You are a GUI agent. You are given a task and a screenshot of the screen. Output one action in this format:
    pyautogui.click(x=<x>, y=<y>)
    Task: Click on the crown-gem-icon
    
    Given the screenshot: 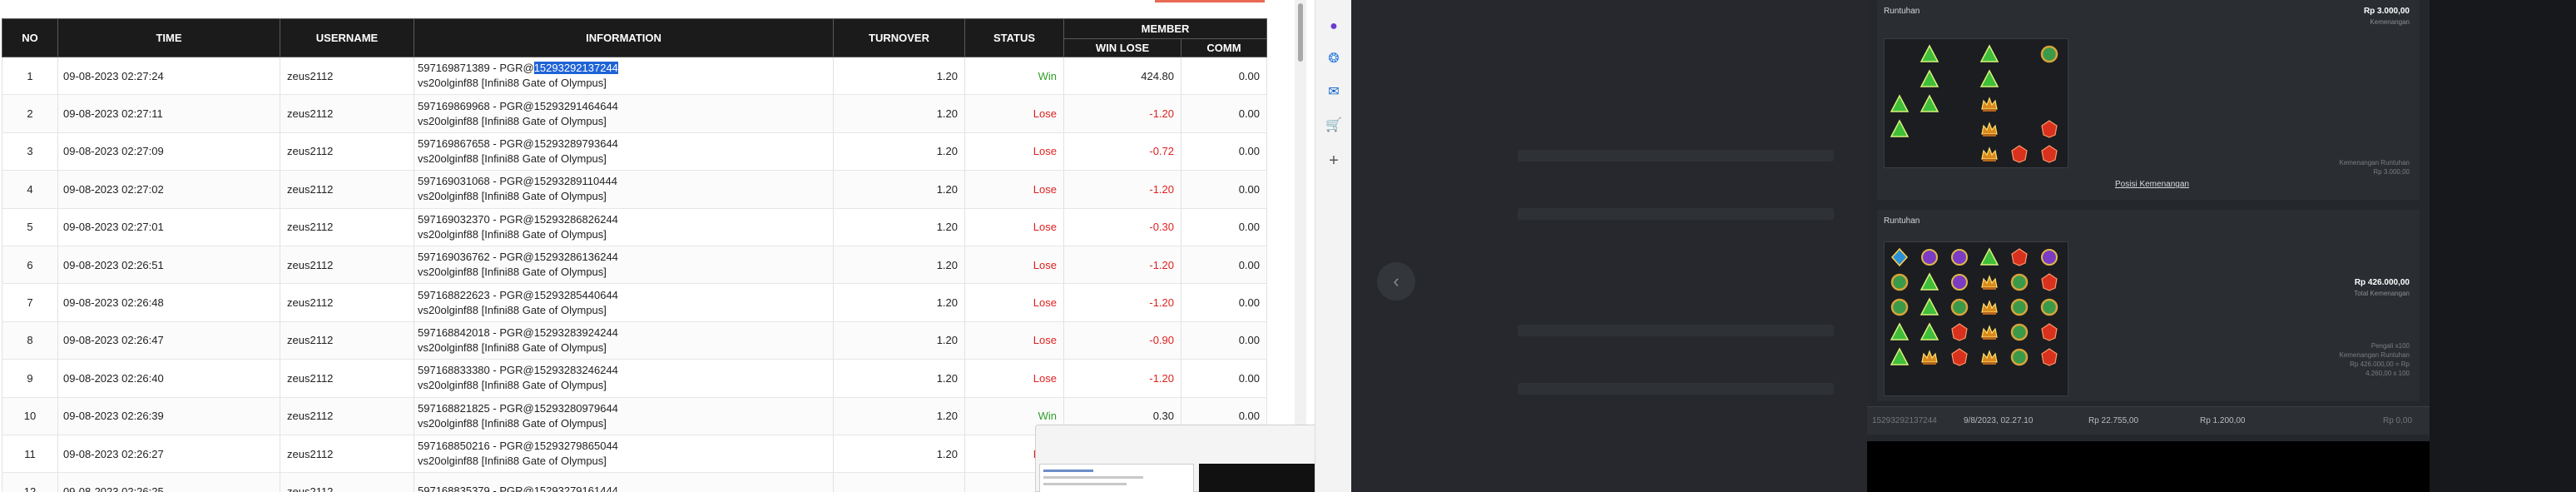 What is the action you would take?
    pyautogui.click(x=1989, y=307)
    